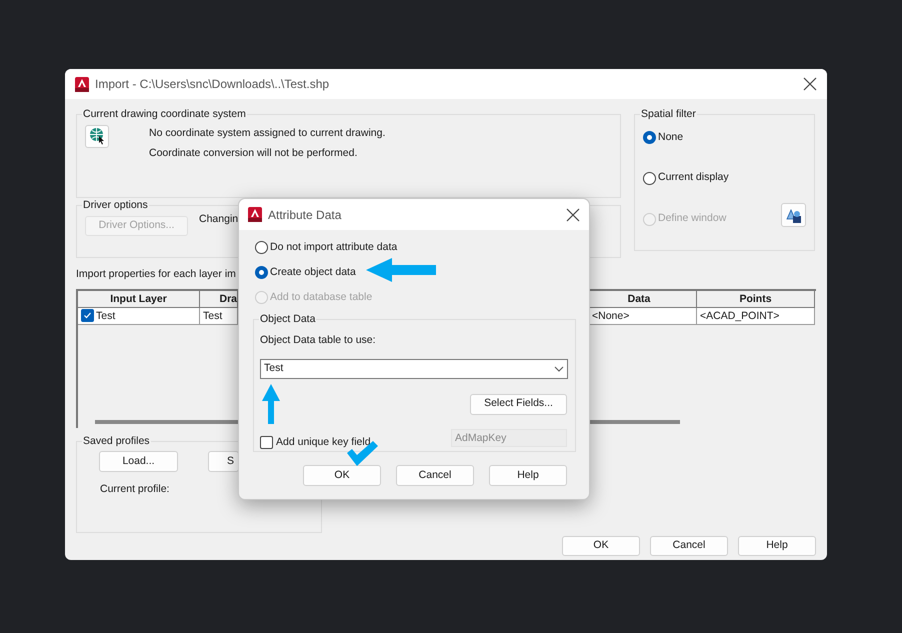 The image size is (902, 633). What do you see at coordinates (139, 299) in the screenshot?
I see `column-header: Input Layer` at bounding box center [139, 299].